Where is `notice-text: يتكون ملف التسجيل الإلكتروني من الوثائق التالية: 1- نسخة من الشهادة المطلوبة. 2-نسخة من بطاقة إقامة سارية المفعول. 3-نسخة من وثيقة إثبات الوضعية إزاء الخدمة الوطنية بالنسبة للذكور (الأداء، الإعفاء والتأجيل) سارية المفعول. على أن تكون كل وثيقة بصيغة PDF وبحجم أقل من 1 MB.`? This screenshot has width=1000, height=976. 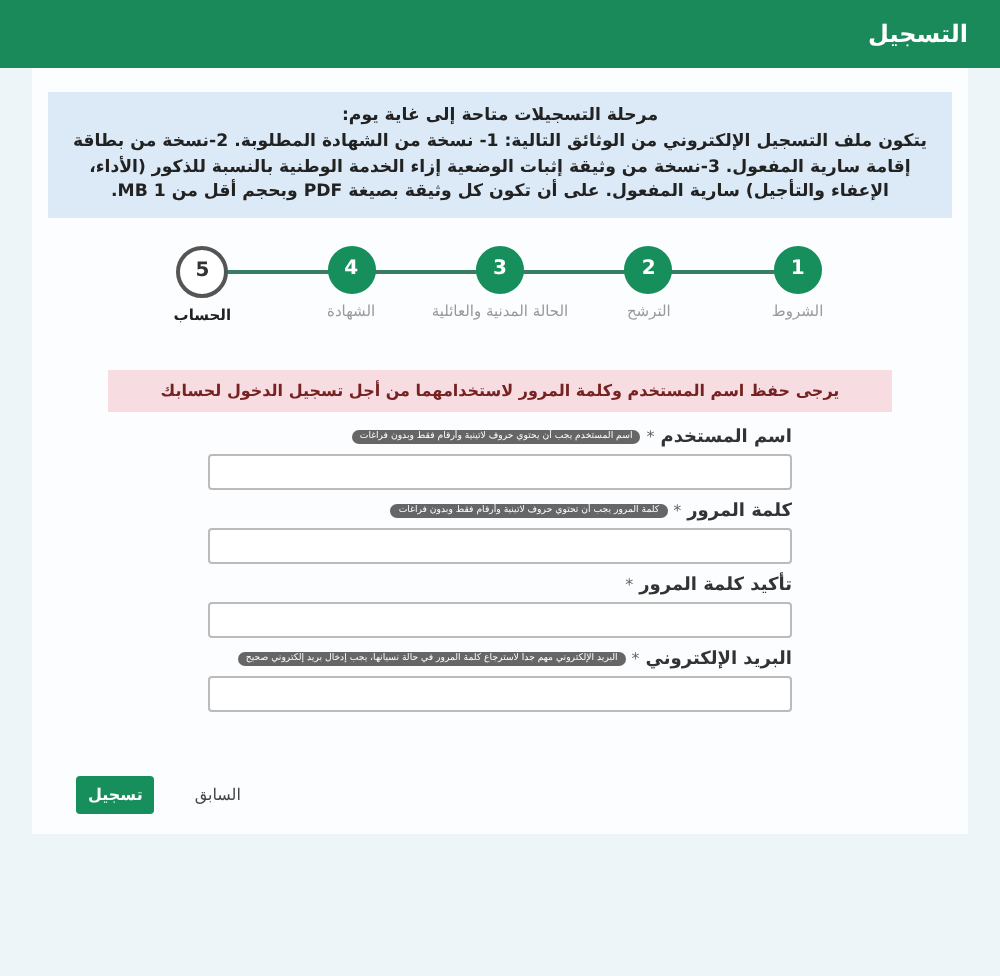 notice-text: يتكون ملف التسجيل الإلكتروني من الوثائق التالية: 1- نسخة من الشهادة المطلوبة. 2-نسخة من بطاقة إقامة سارية المفعول. 3-نسخة من وثيقة إثبات الوضعية إزاء الخدمة الوطنية بالنسبة للذكور (الأداء، الإعفاء والتأجيل) سارية المفعول. على أن تكون كل وثيقة بصيغة PDF وبحجم أقل من 1 MB. is located at coordinates (500, 168).